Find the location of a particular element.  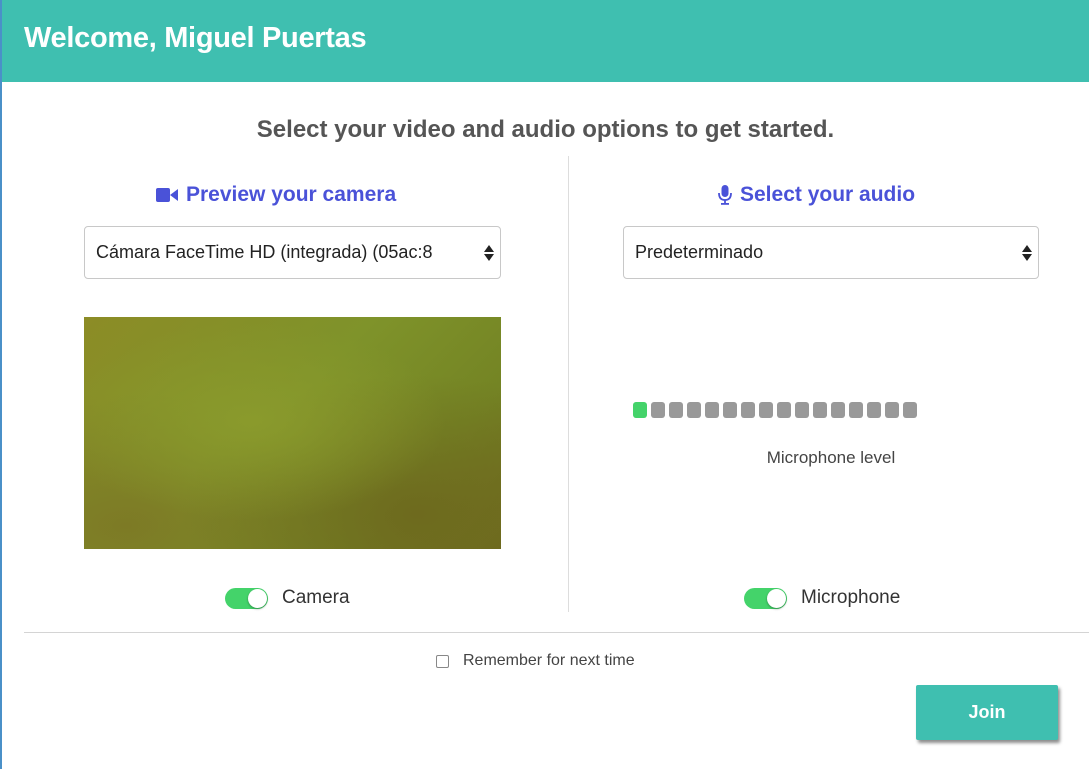

video-camera-icon is located at coordinates (167, 195).